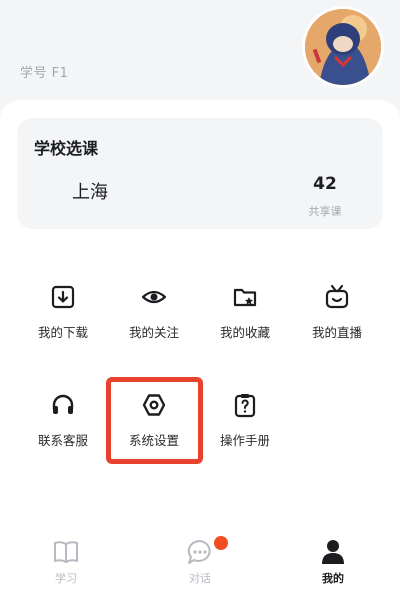 This screenshot has height=602, width=400. I want to click on eye-icon, so click(154, 297).